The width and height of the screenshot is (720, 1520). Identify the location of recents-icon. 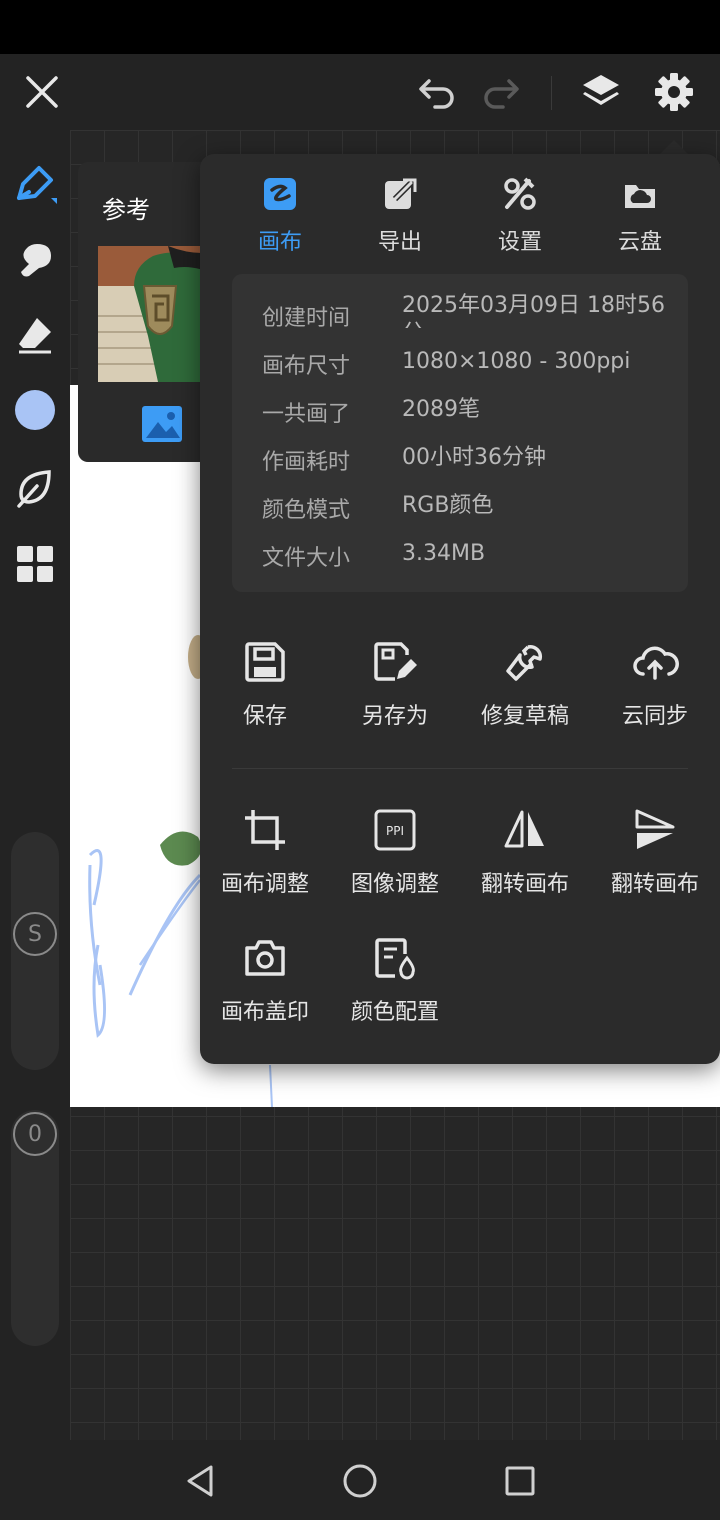
(520, 1481).